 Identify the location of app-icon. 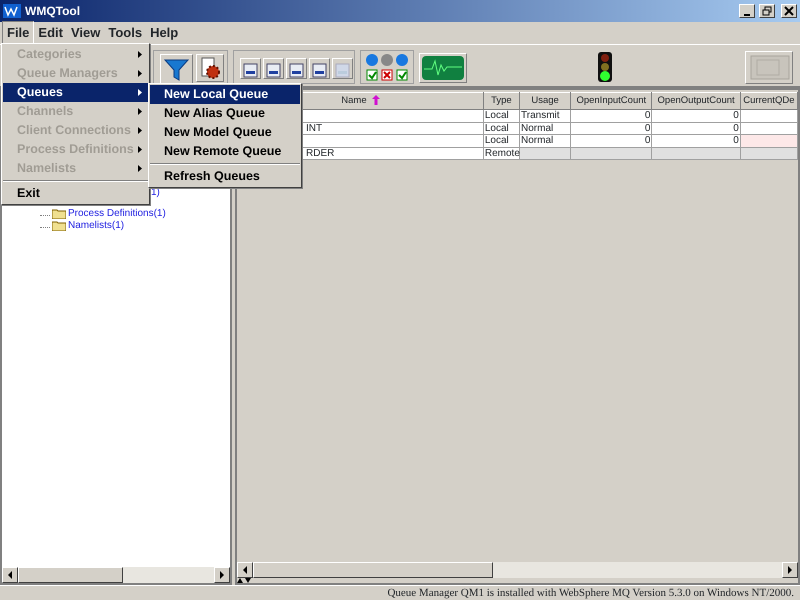
(12, 11).